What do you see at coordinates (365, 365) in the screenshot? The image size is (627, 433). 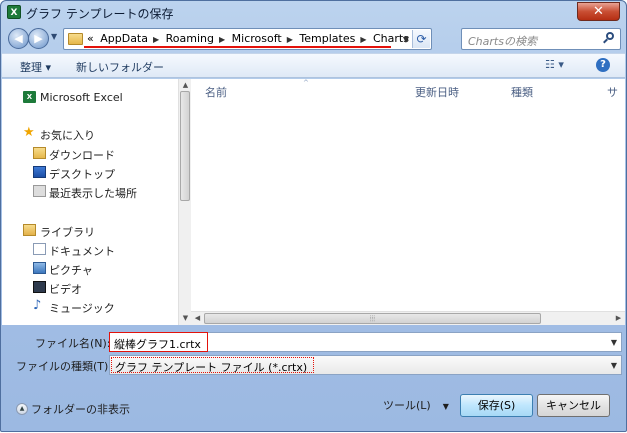 I see `filetype-select: グラフ テンプレート ファイル (*.crtx) ▼` at bounding box center [365, 365].